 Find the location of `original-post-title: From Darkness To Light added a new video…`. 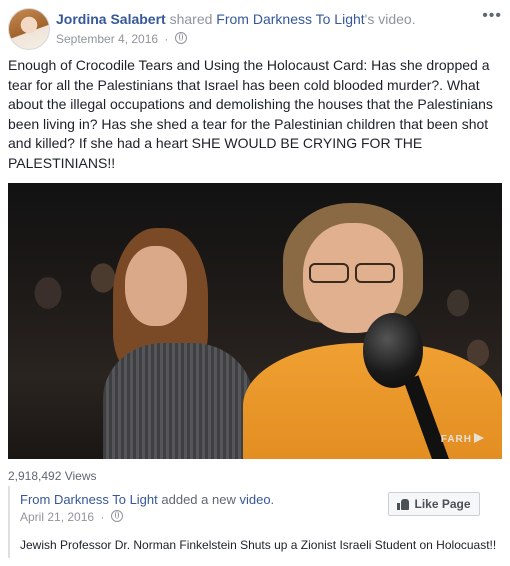

original-post-title: From Darkness To Light added a new video… is located at coordinates (147, 499).